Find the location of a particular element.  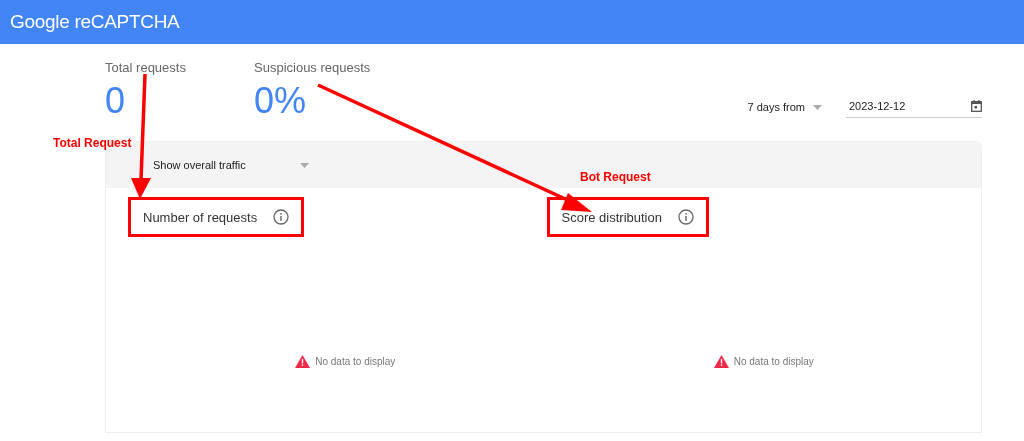

panel-title: Number of requests is located at coordinates (200, 217).